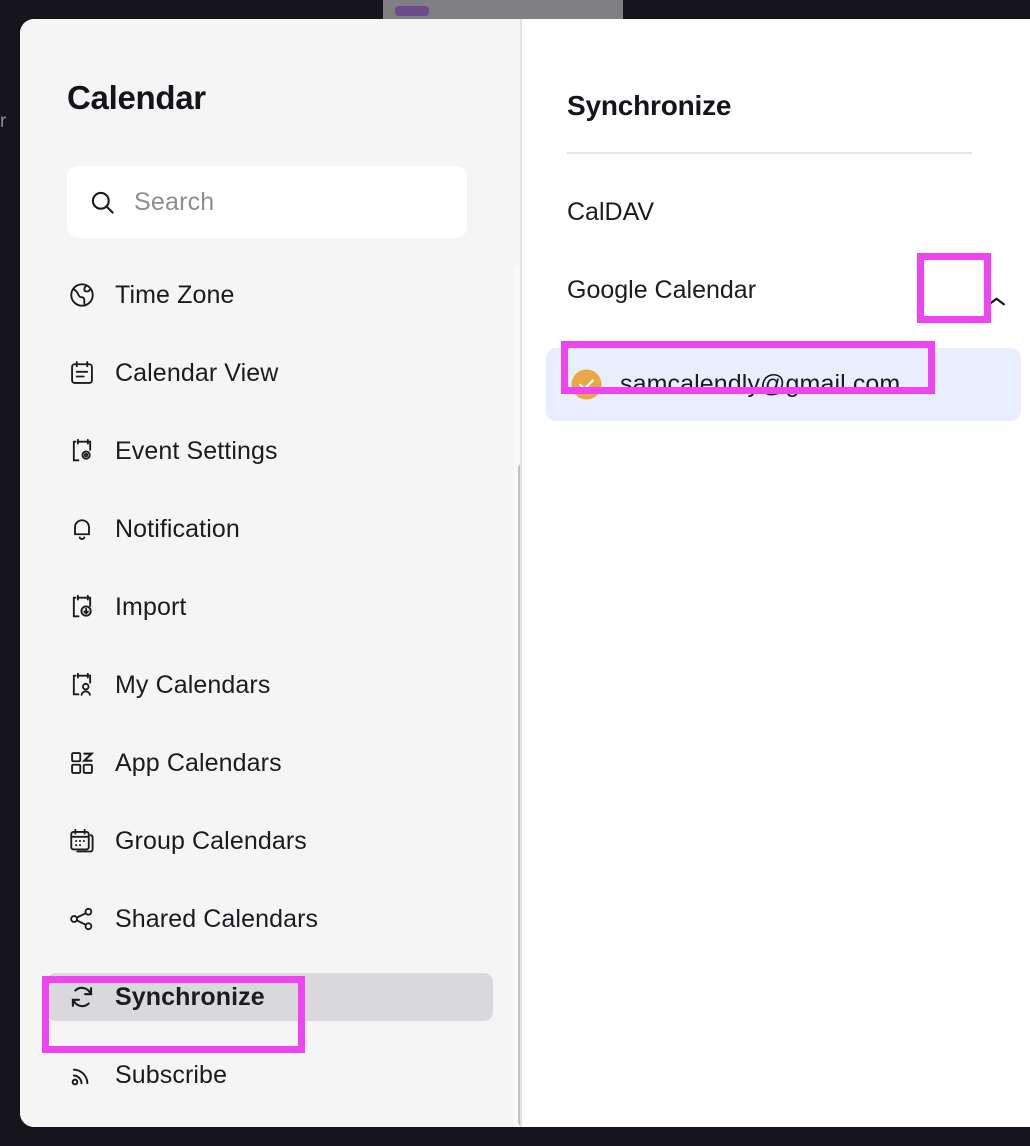  What do you see at coordinates (217, 918) in the screenshot?
I see `sidebar-item-label: Shared Calendars` at bounding box center [217, 918].